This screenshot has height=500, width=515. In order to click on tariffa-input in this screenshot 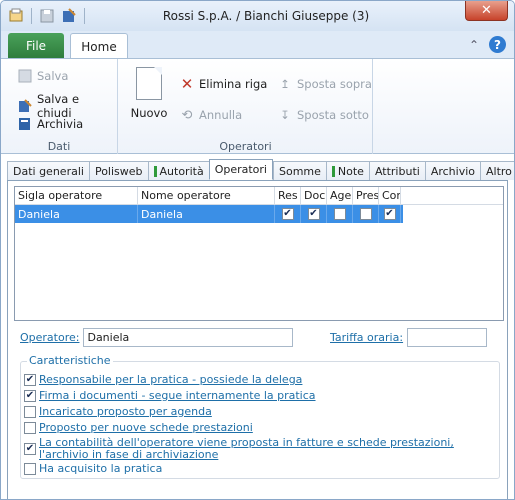, I will do `click(447, 337)`.